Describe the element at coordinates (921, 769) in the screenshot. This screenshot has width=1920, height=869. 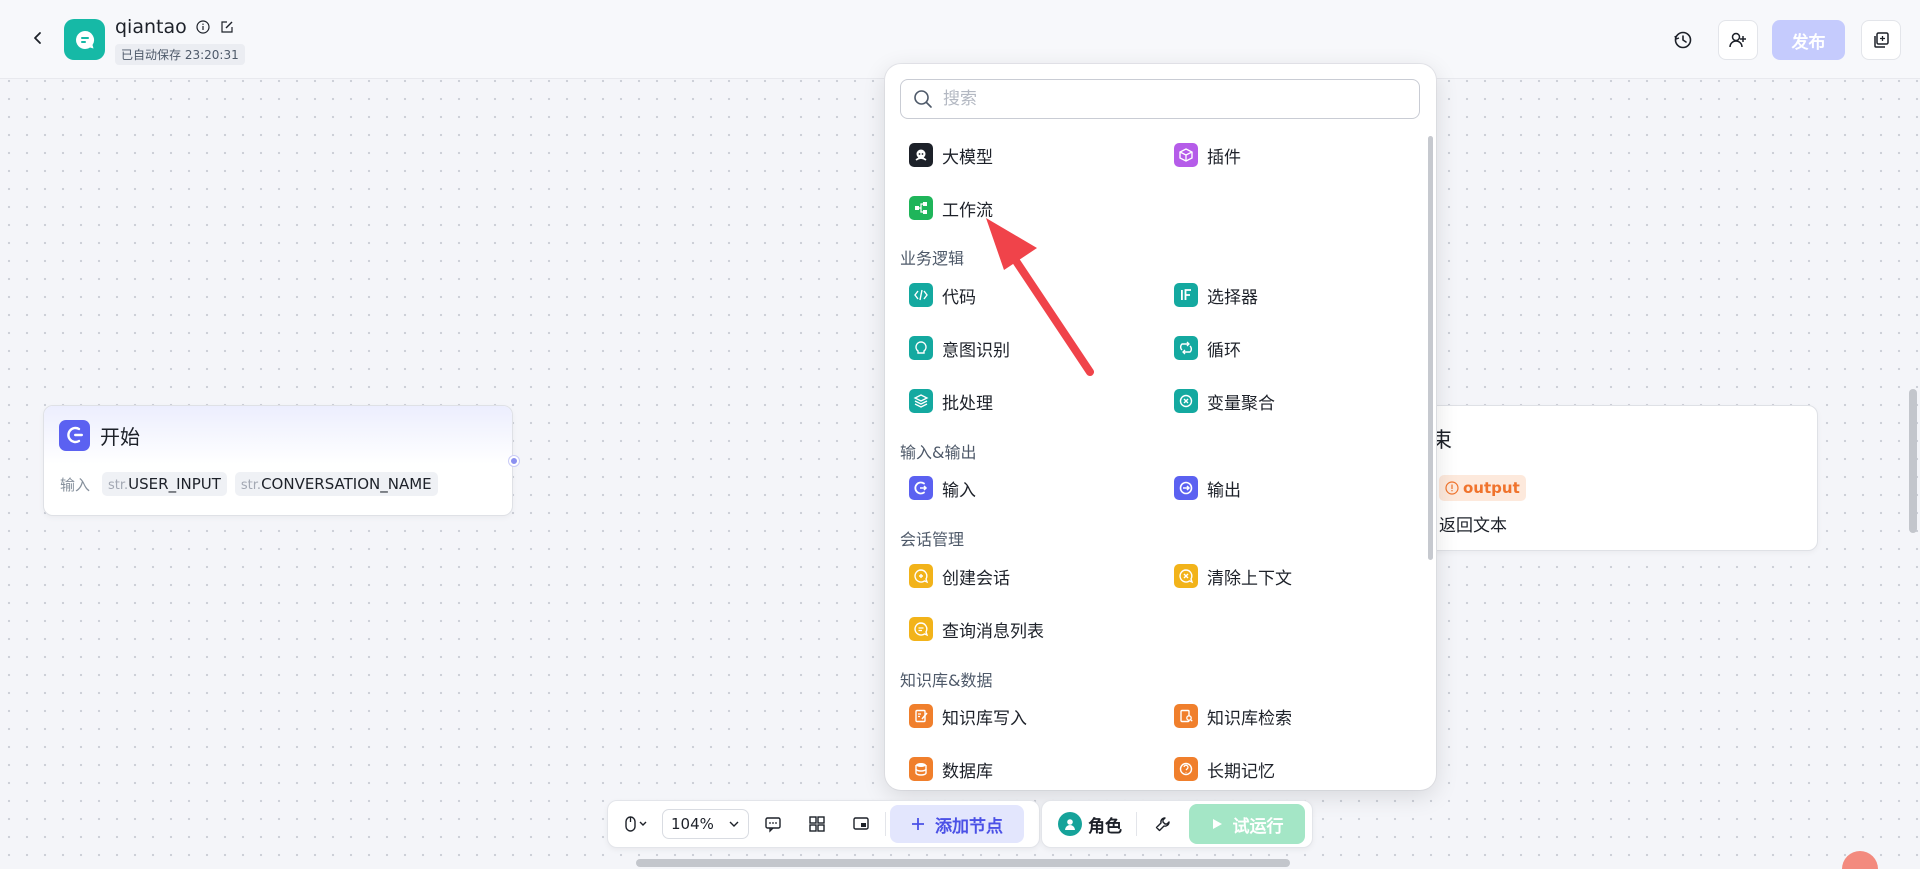
I see `database-icon` at that location.